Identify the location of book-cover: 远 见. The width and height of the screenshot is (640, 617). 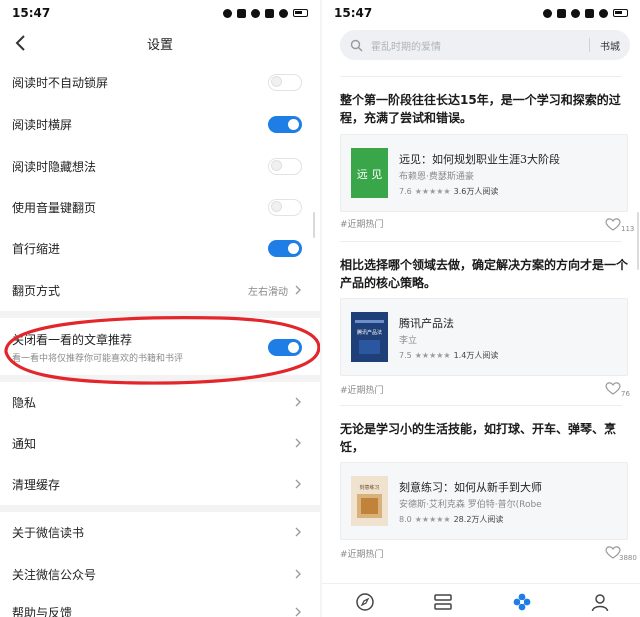
(369, 173).